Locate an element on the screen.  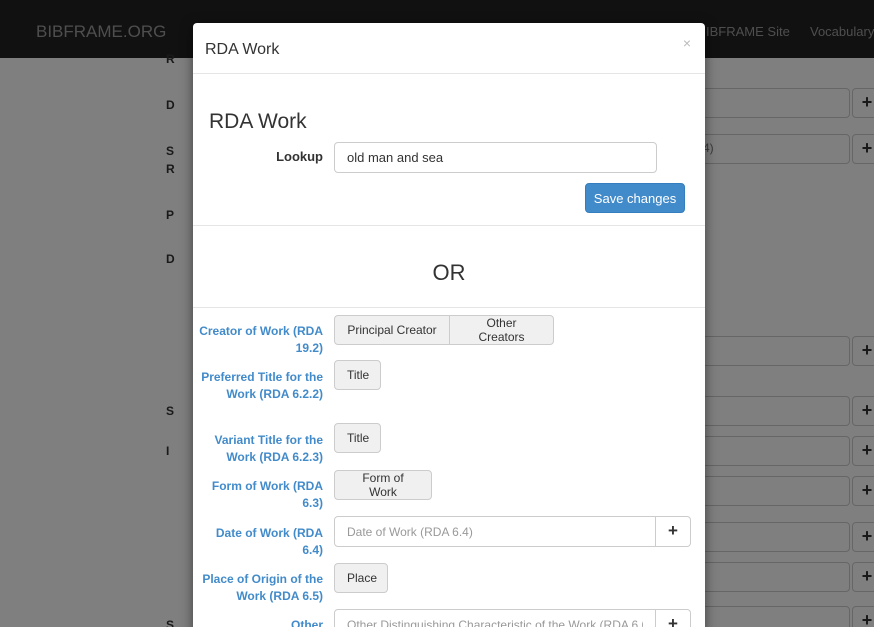
other-characteristic-add-button: + is located at coordinates (673, 618).